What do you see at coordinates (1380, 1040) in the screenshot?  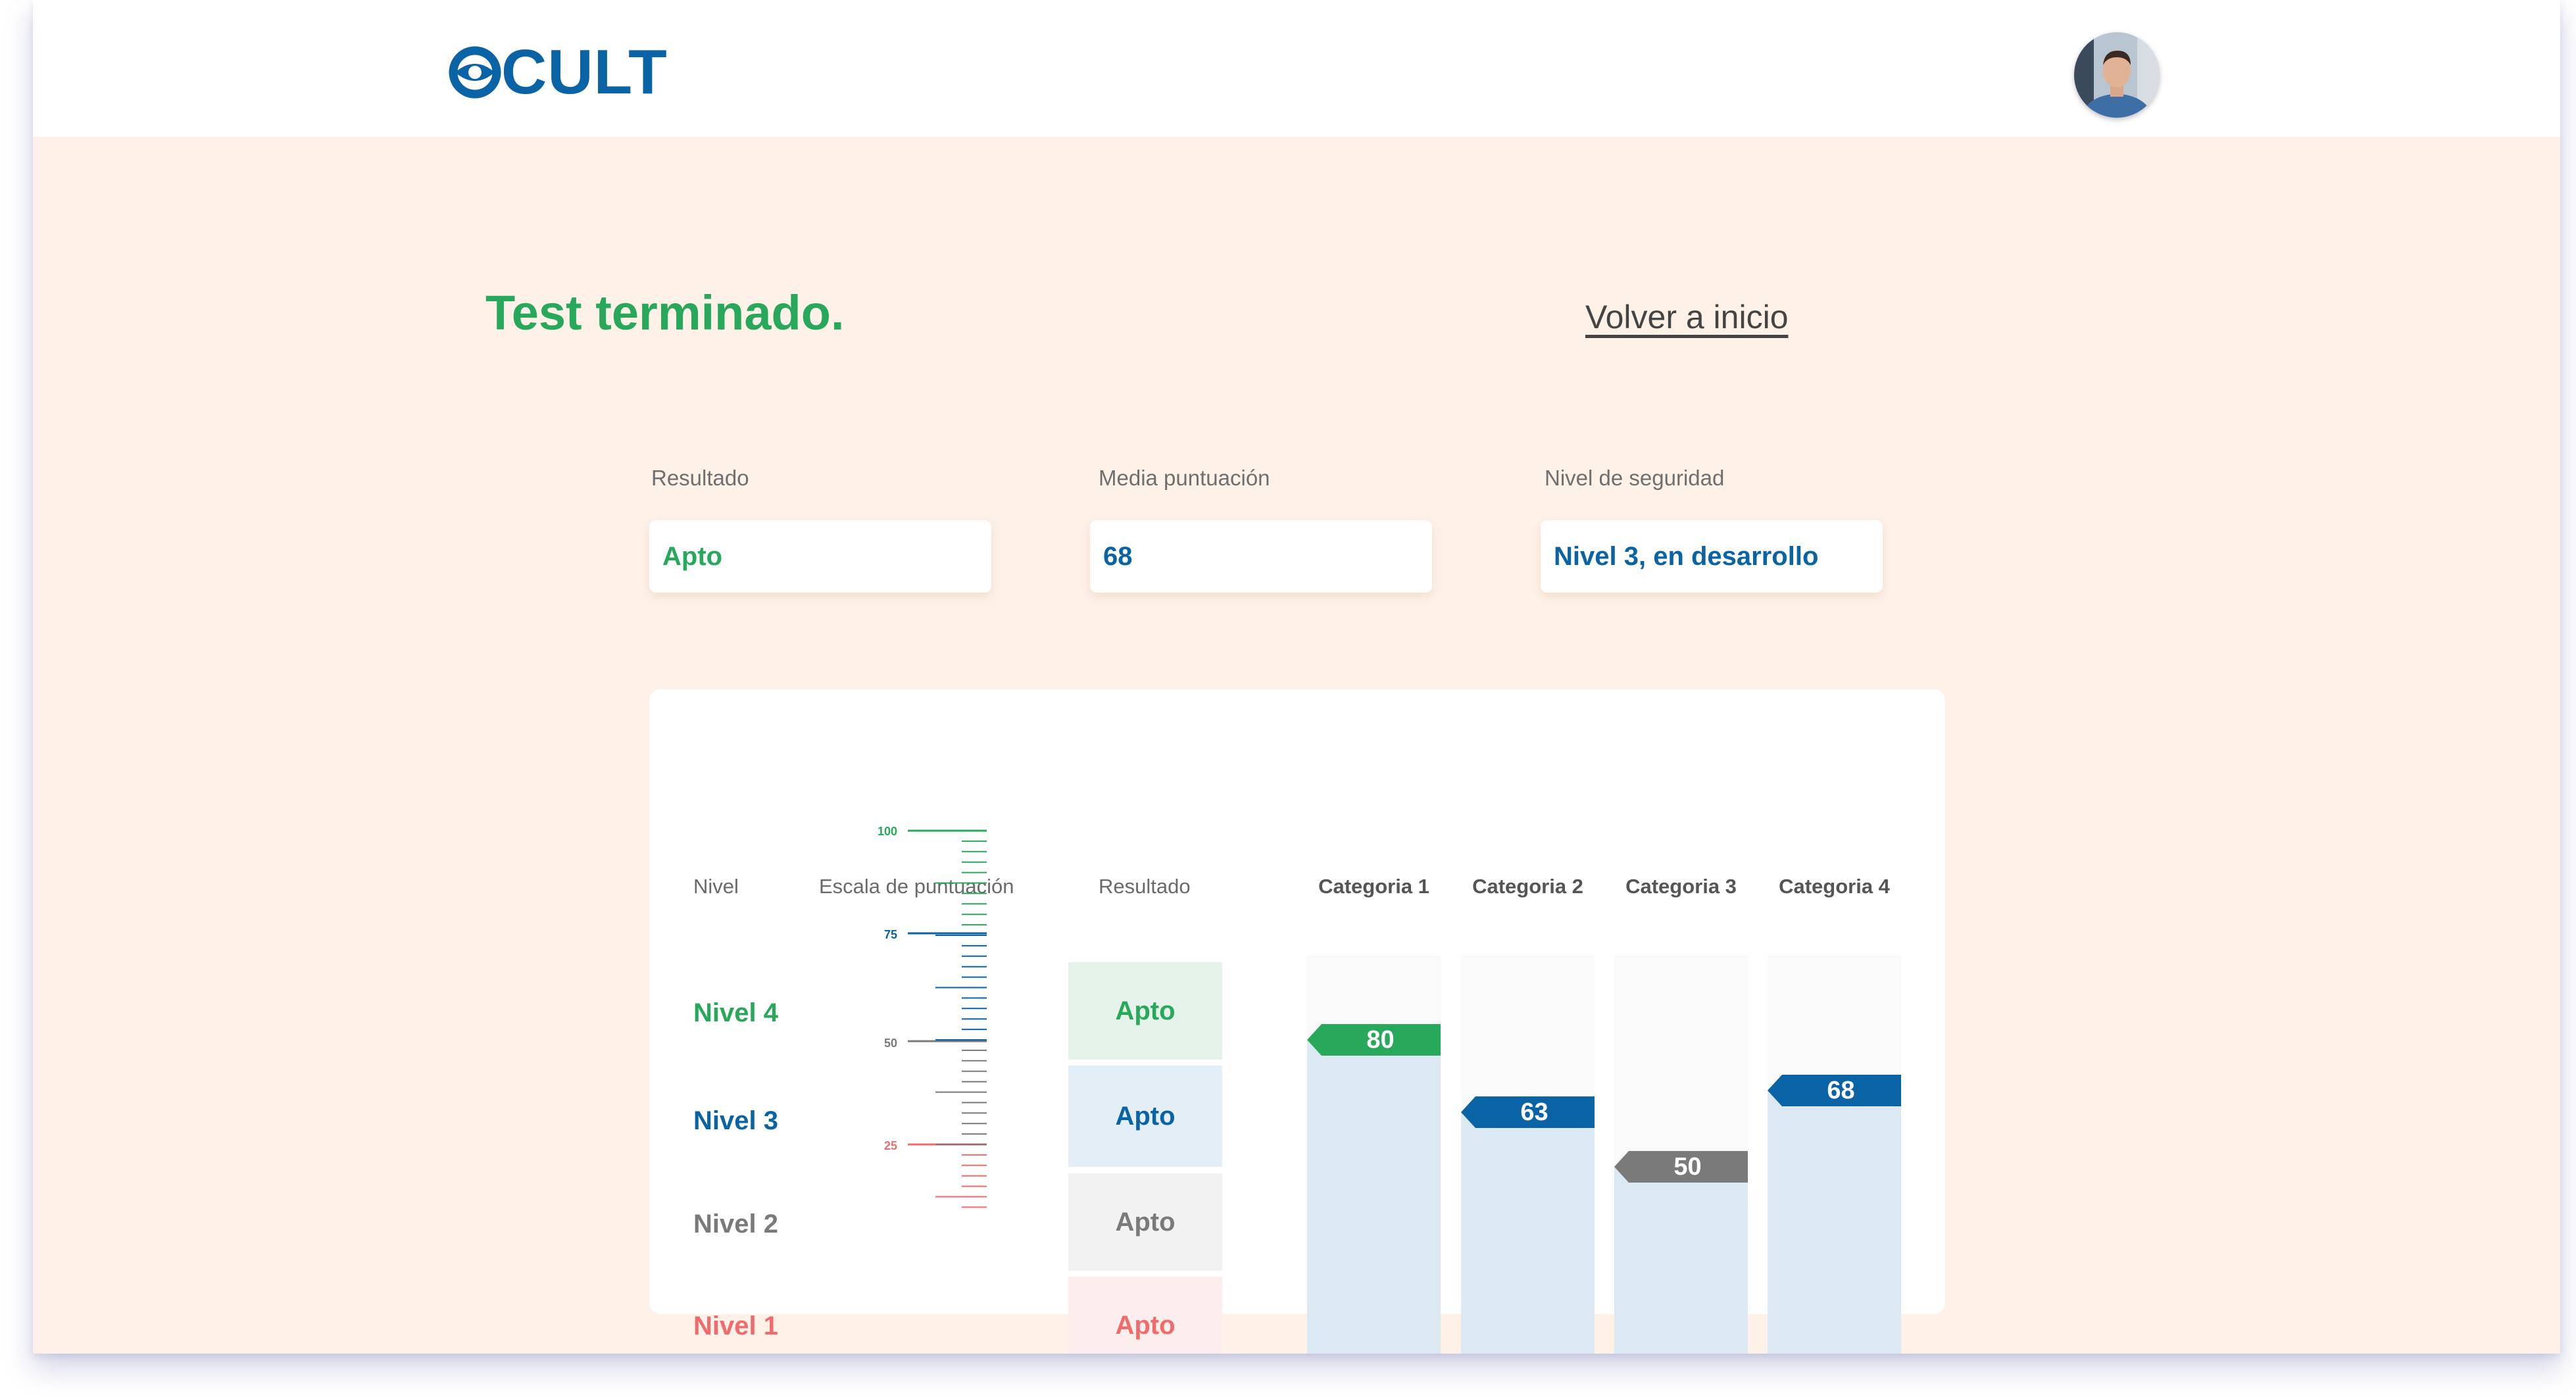 I see `category-value-label: 80` at bounding box center [1380, 1040].